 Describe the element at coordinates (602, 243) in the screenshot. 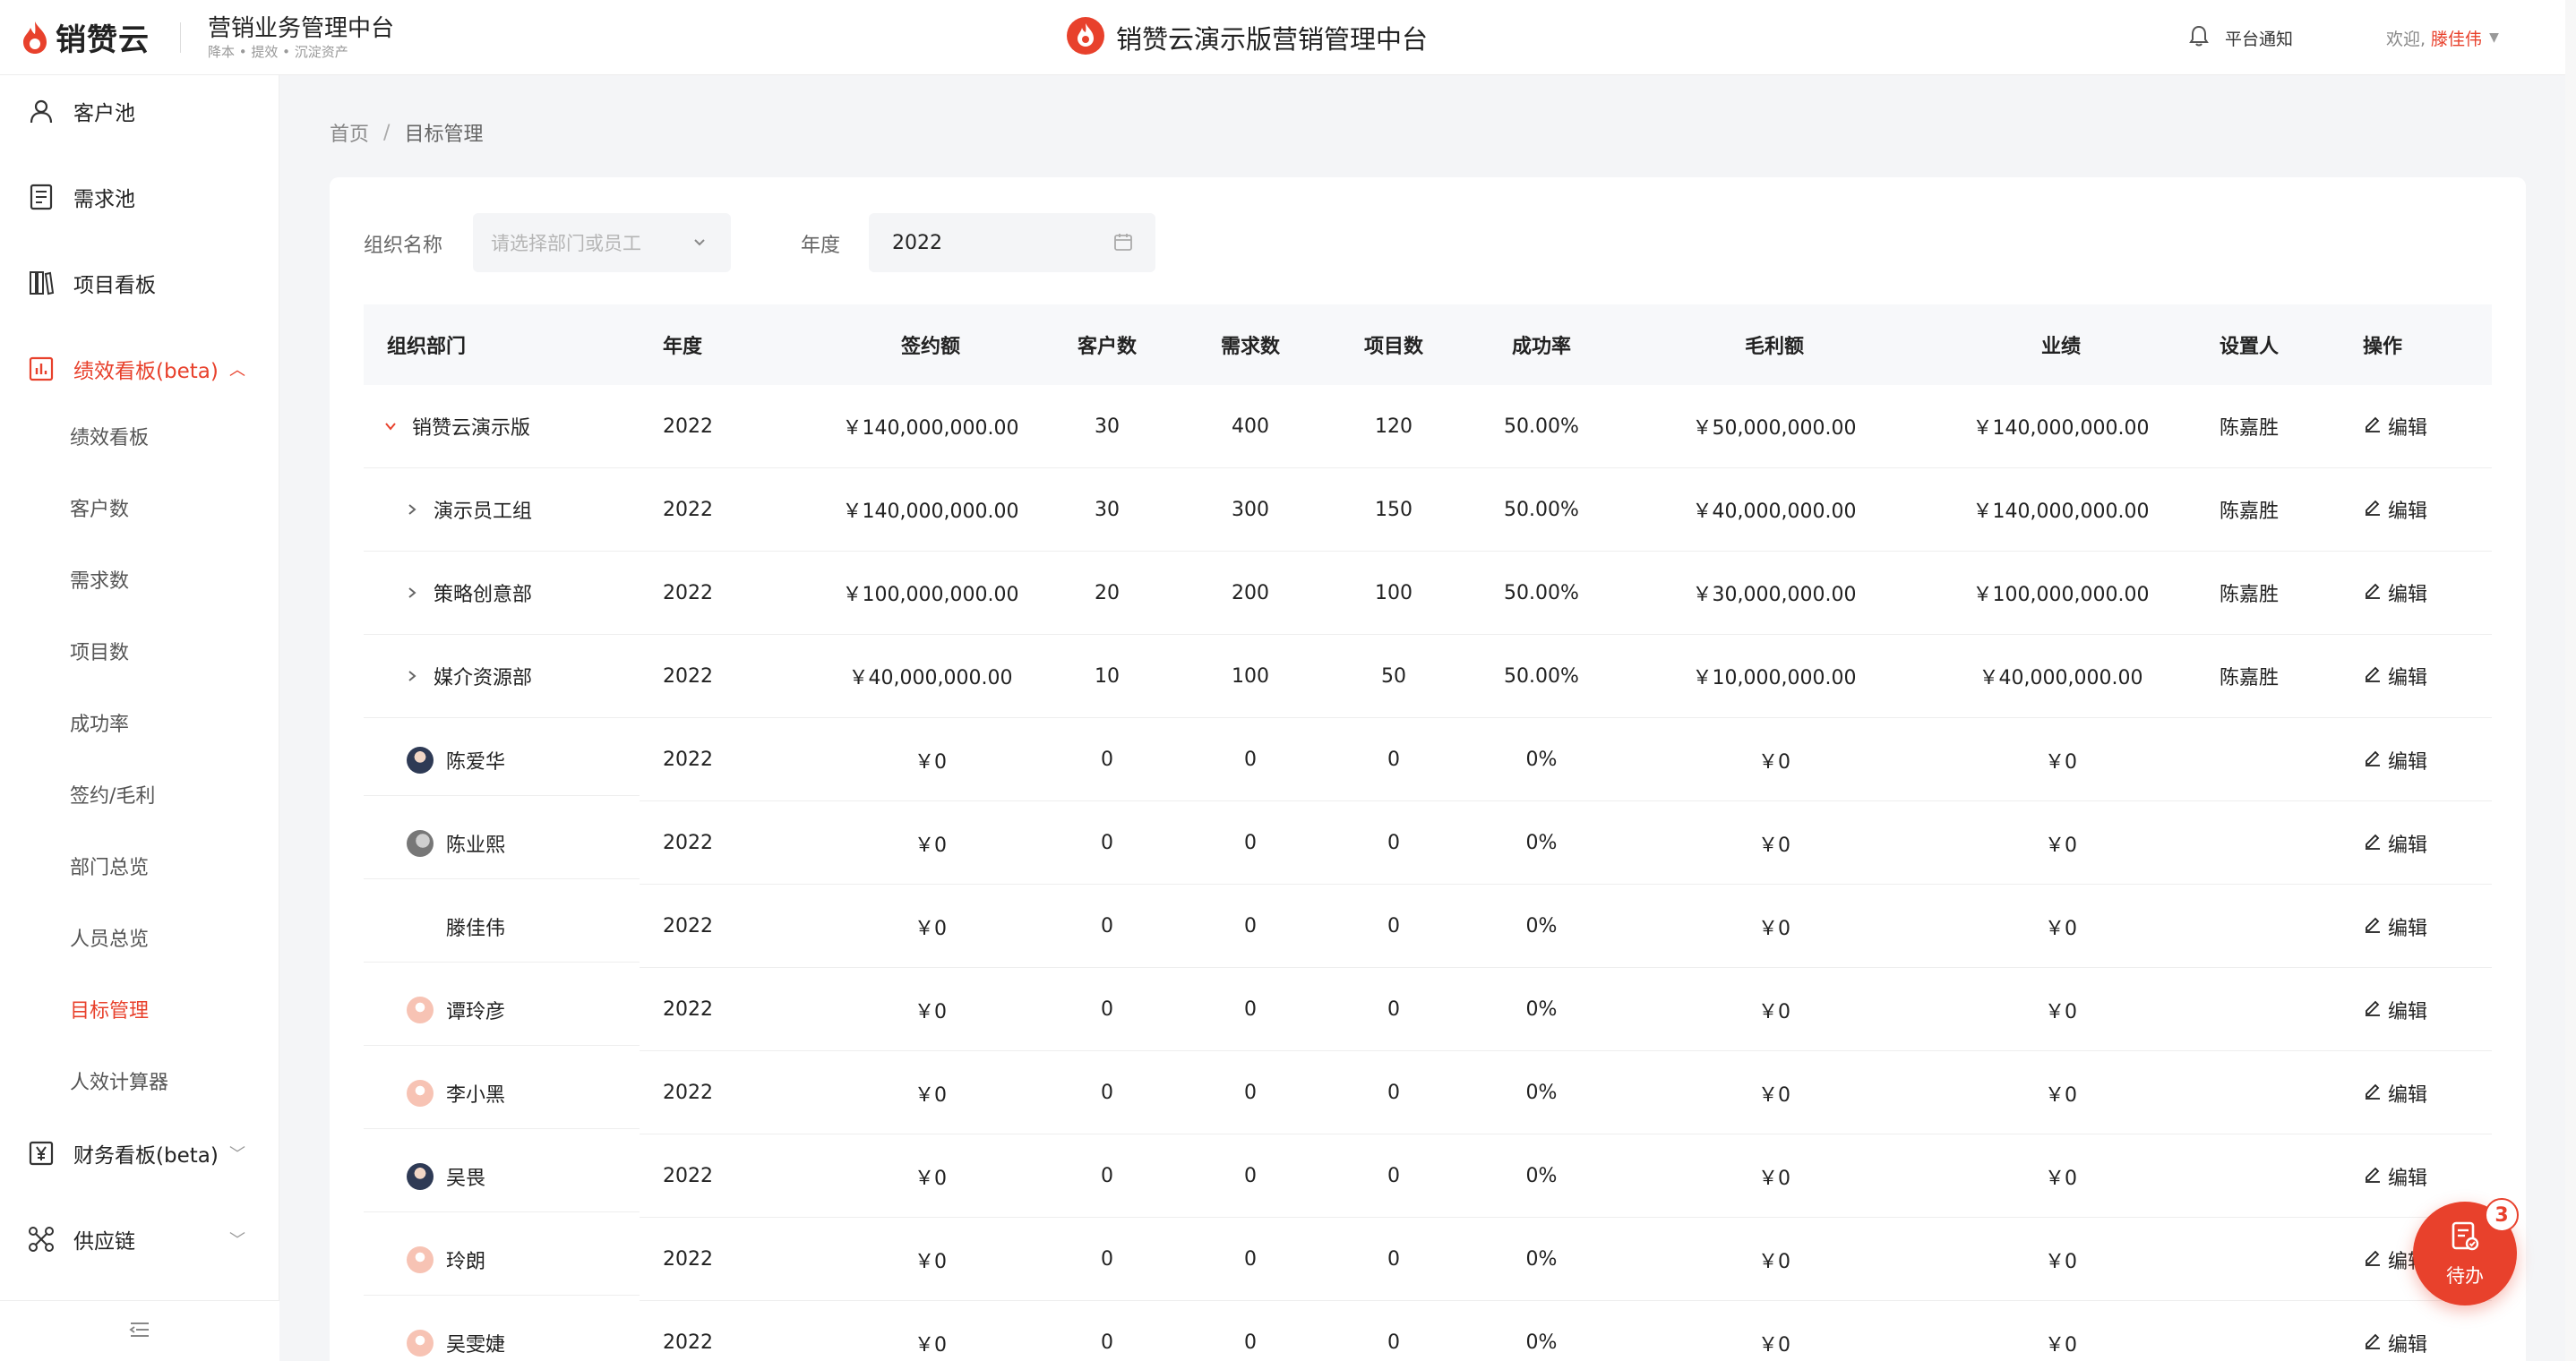

I see `org-select: 请选择部门或员工` at that location.